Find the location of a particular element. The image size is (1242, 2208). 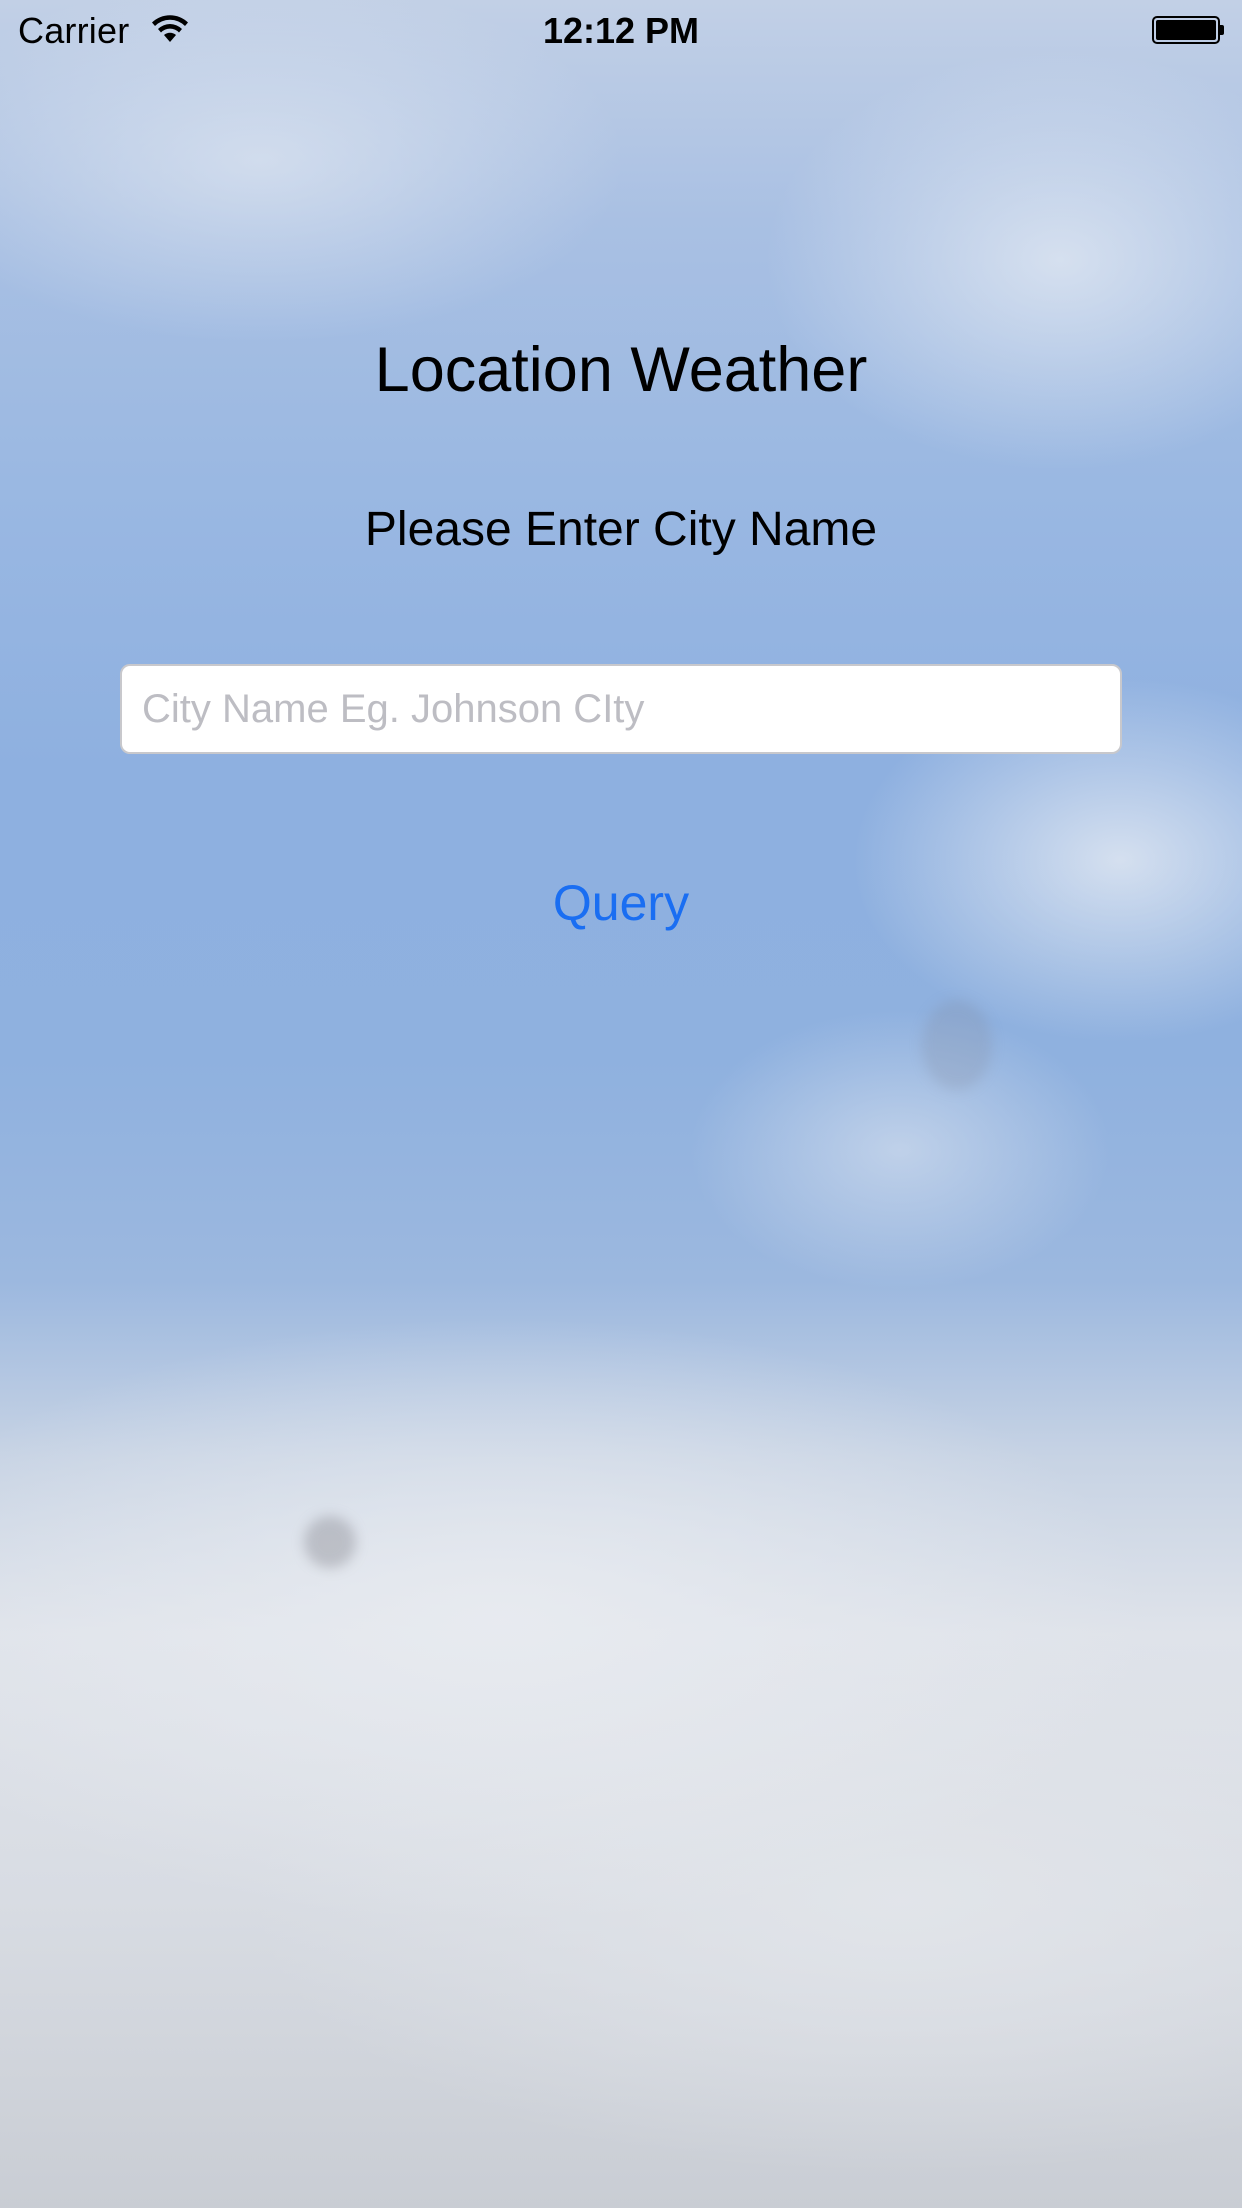

battery-level is located at coordinates (1186, 30).